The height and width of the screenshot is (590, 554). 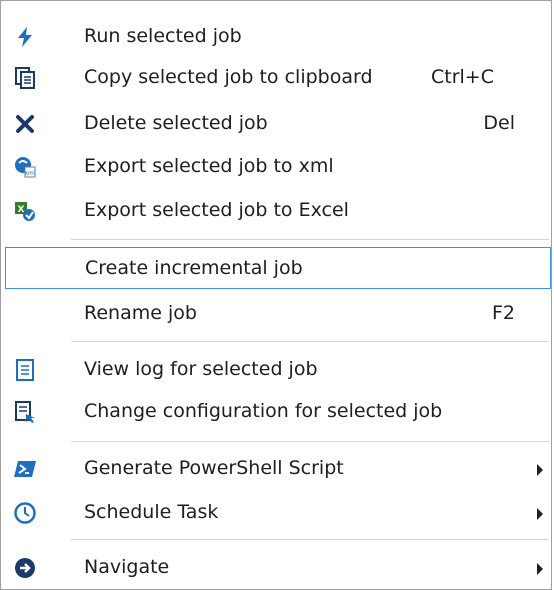 What do you see at coordinates (163, 36) in the screenshot?
I see `menu-item-label: Run selected job` at bounding box center [163, 36].